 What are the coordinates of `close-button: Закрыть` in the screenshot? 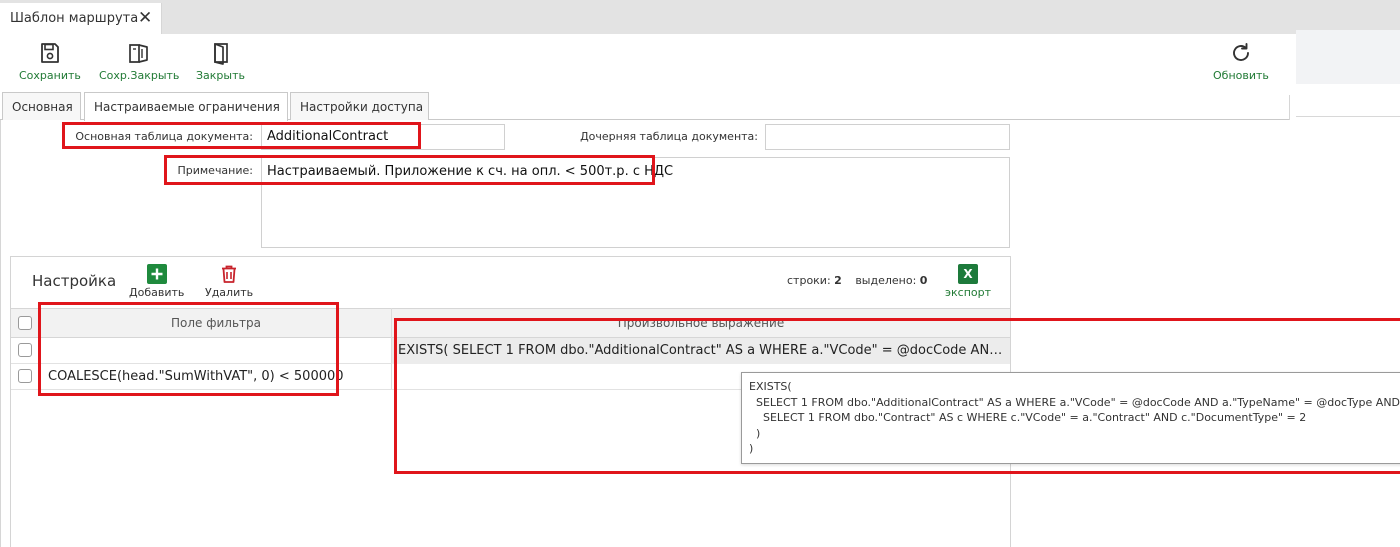 It's located at (220, 61).